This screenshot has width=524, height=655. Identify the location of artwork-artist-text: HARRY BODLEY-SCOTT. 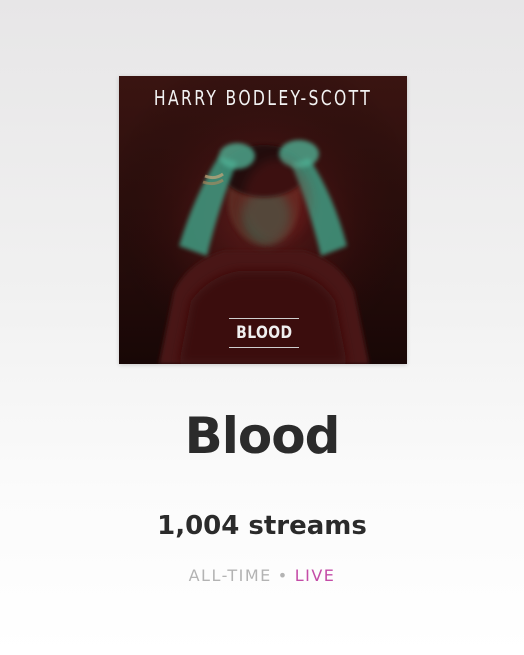
(263, 98).